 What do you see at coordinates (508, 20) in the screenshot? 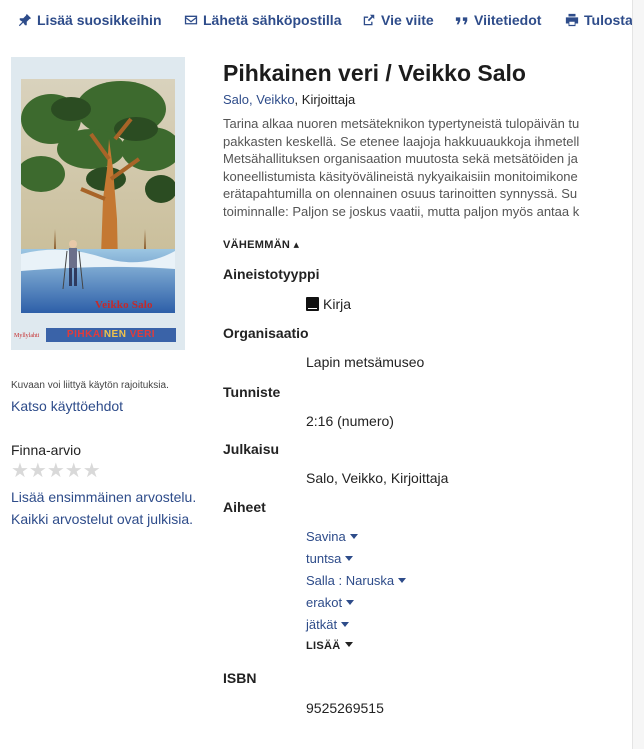
I see `cite-label: Viitetiedot` at bounding box center [508, 20].